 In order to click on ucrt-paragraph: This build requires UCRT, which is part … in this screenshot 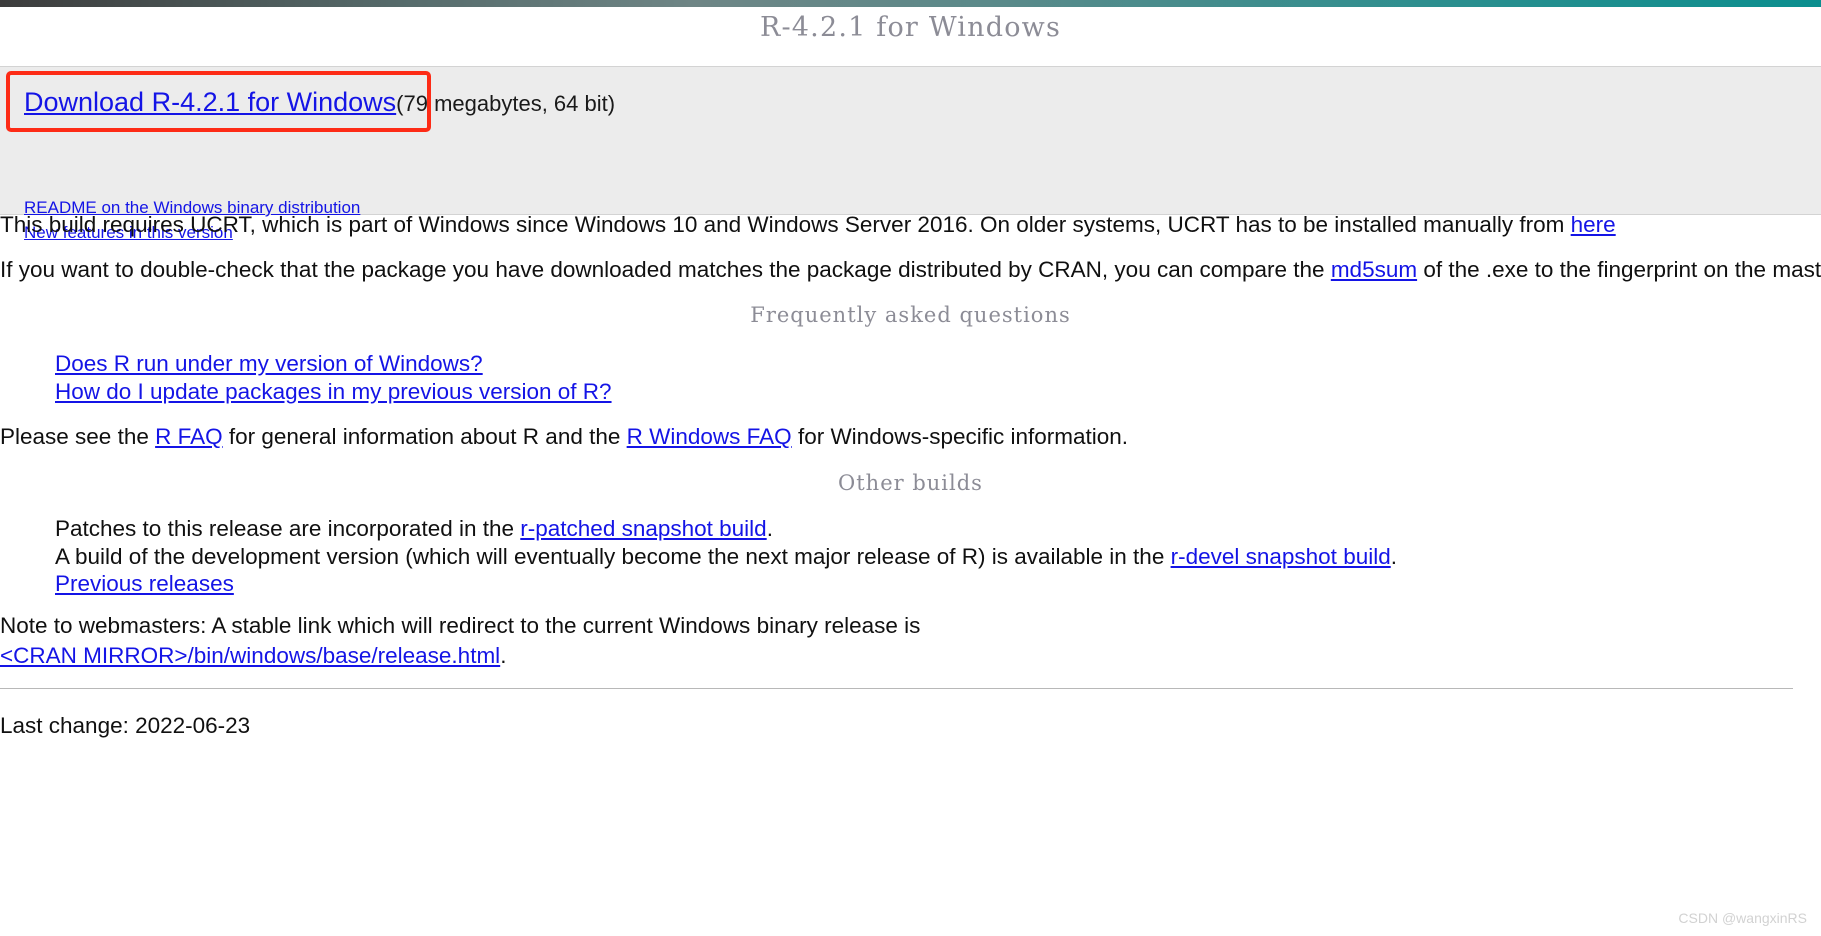, I will do `click(910, 225)`.